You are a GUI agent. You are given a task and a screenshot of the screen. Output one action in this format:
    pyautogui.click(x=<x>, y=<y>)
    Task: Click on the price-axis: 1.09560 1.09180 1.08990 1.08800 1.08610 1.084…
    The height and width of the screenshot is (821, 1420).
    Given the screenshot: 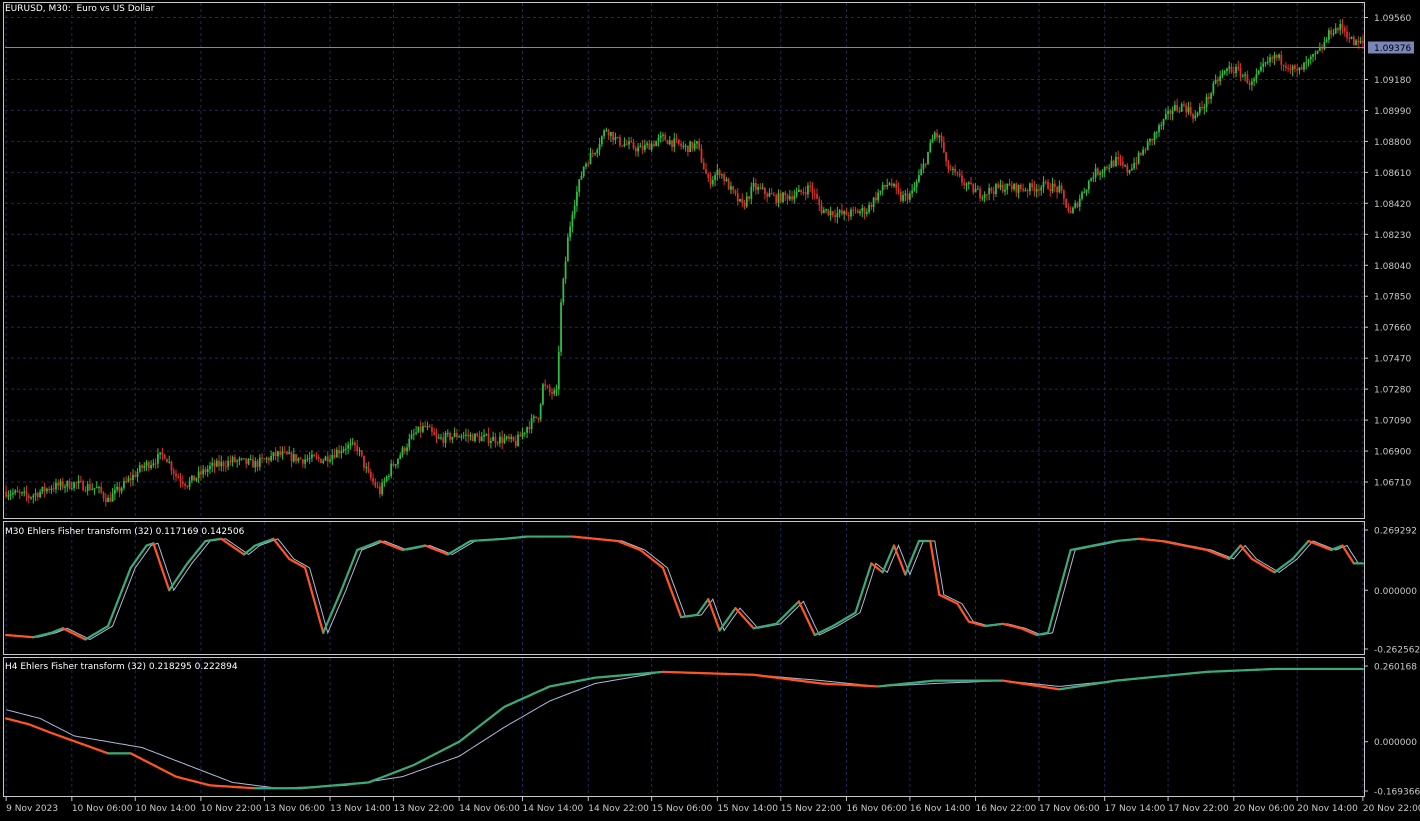 What is the action you would take?
    pyautogui.click(x=1392, y=406)
    